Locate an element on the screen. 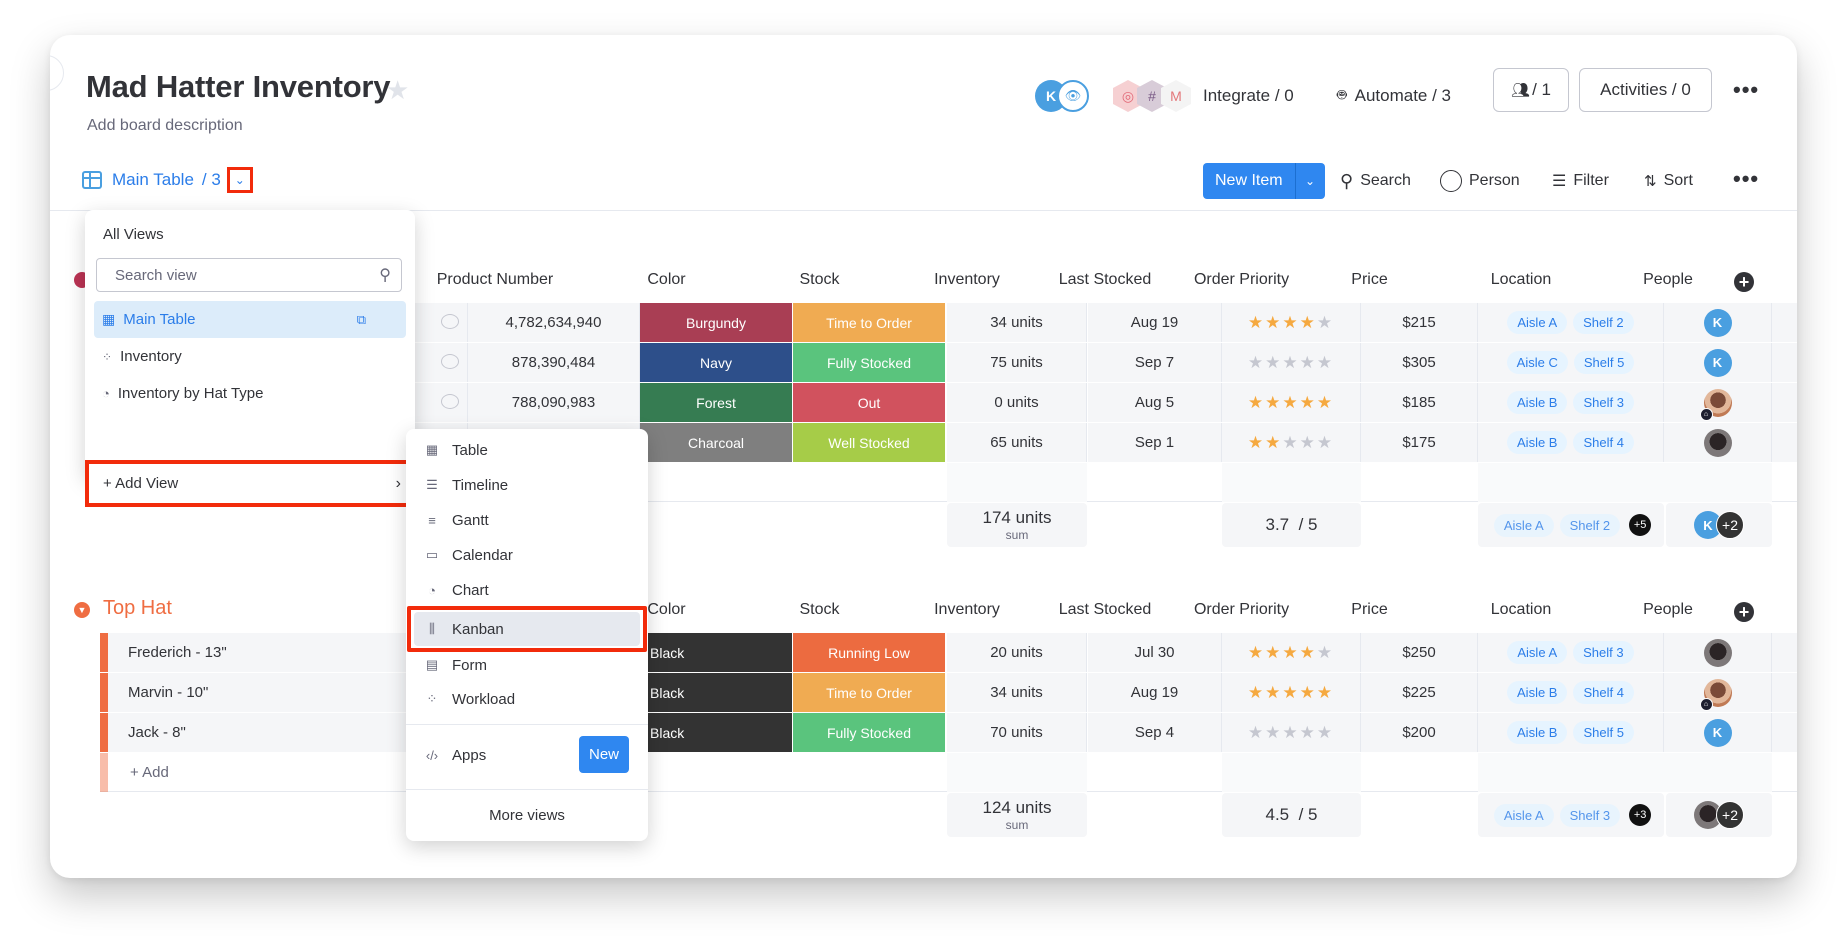  group-collapse-icon: ▼ is located at coordinates (82, 610).